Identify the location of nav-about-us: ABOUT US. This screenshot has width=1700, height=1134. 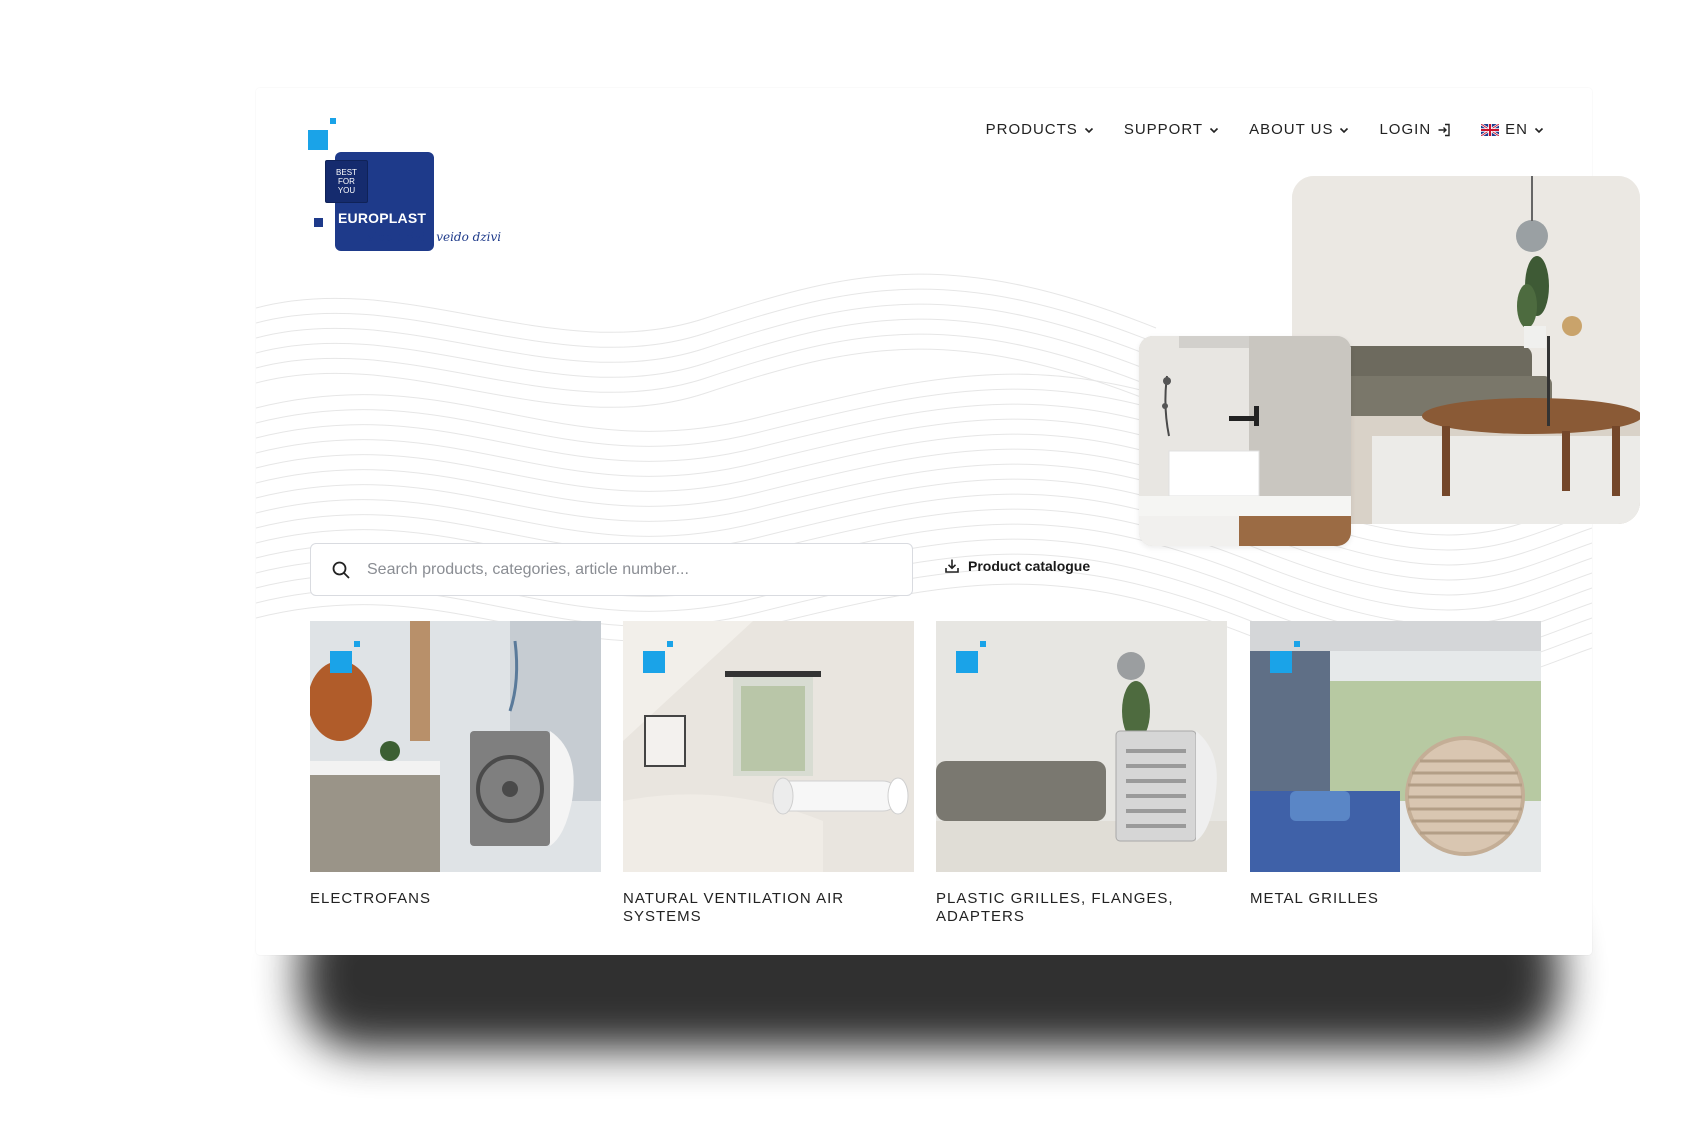
(1299, 129).